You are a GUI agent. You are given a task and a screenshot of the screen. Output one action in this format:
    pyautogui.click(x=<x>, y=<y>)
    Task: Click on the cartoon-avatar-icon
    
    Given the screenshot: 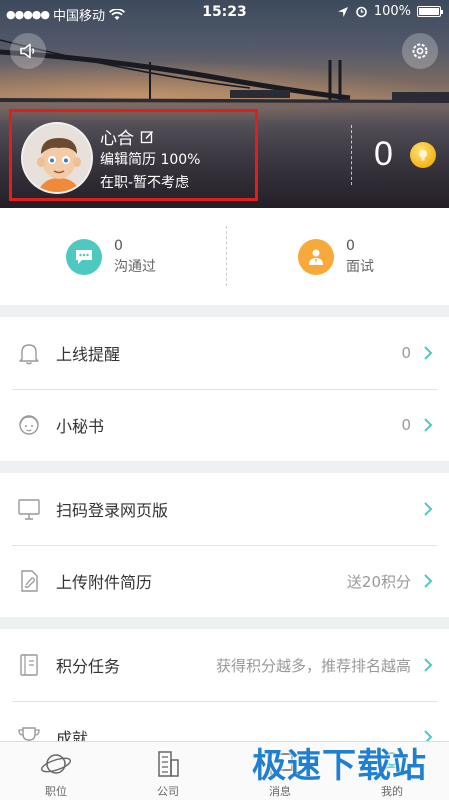 What is the action you would take?
    pyautogui.click(x=57, y=158)
    